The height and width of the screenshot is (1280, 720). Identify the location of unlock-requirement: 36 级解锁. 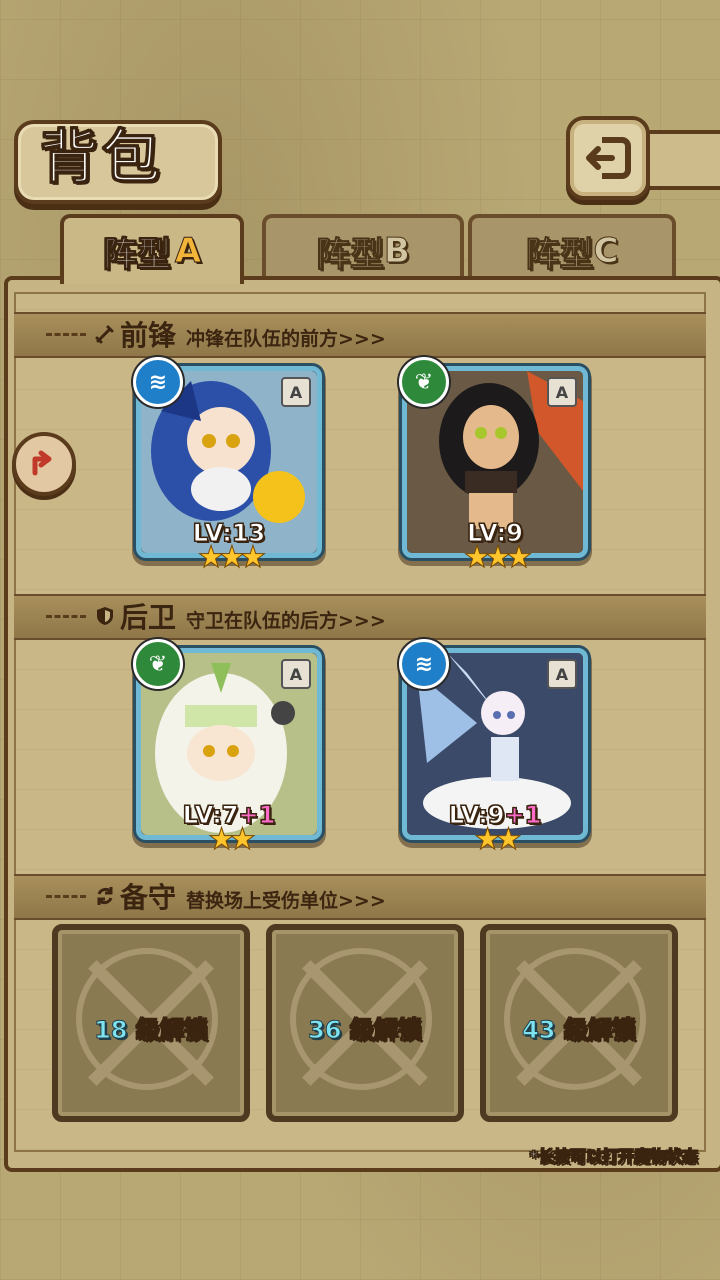
(365, 1027).